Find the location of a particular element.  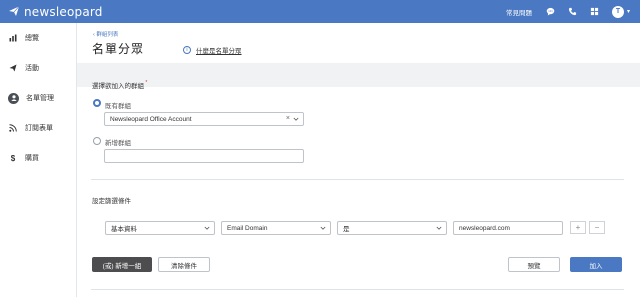

new-group-radio is located at coordinates (97, 141).